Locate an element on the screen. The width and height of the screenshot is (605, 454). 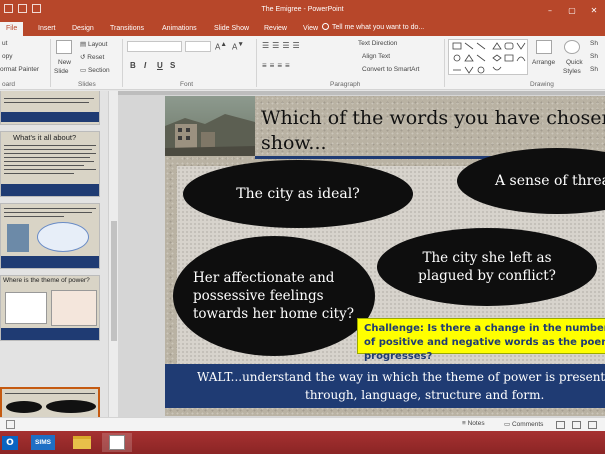
new-slide-label: New is located at coordinates (64, 62).